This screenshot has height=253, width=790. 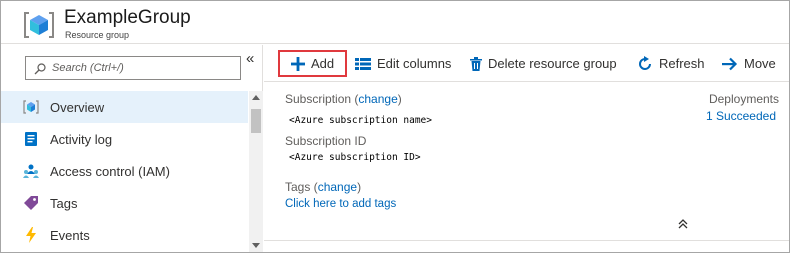 I want to click on delete-label: Delete resource group, so click(x=552, y=63).